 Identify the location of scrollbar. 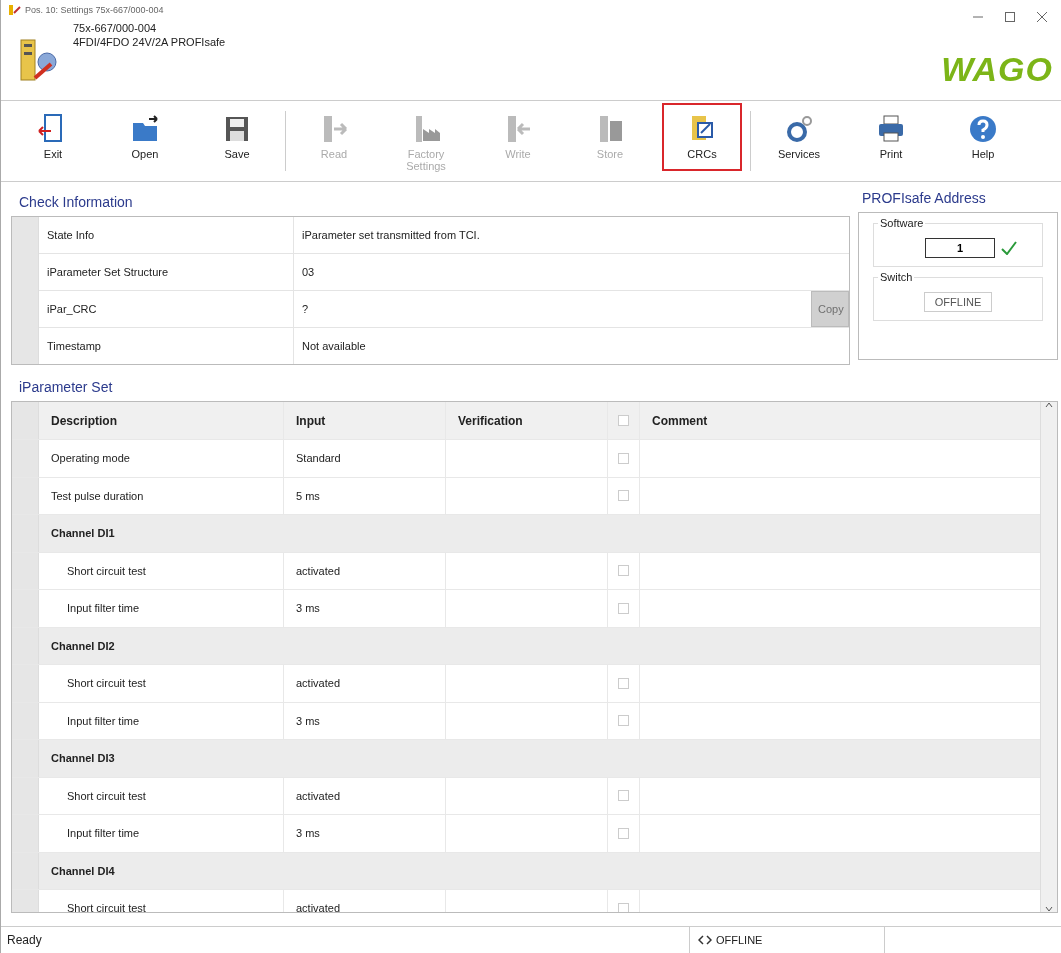
(1048, 657).